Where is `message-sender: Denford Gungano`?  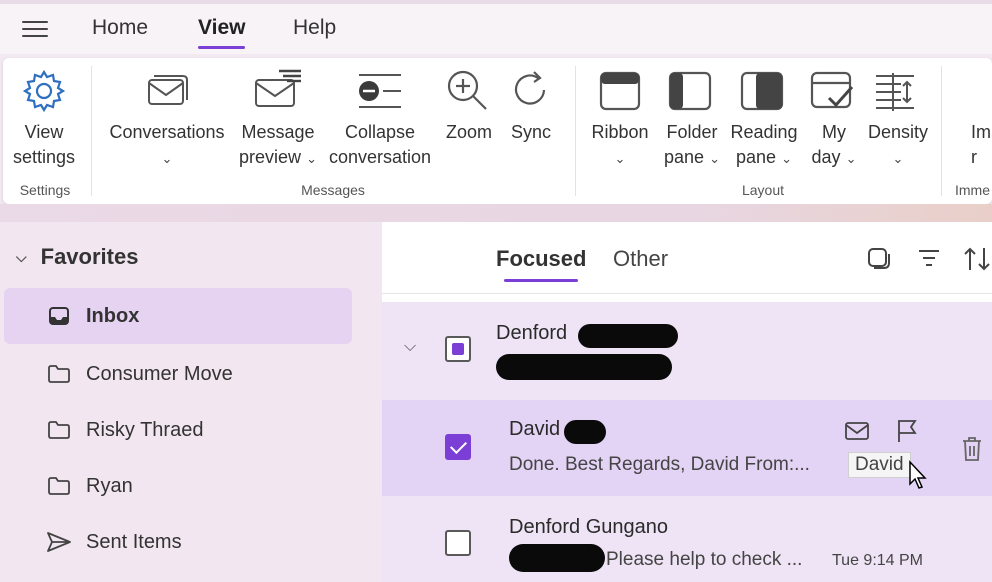 message-sender: Denford Gungano is located at coordinates (589, 527).